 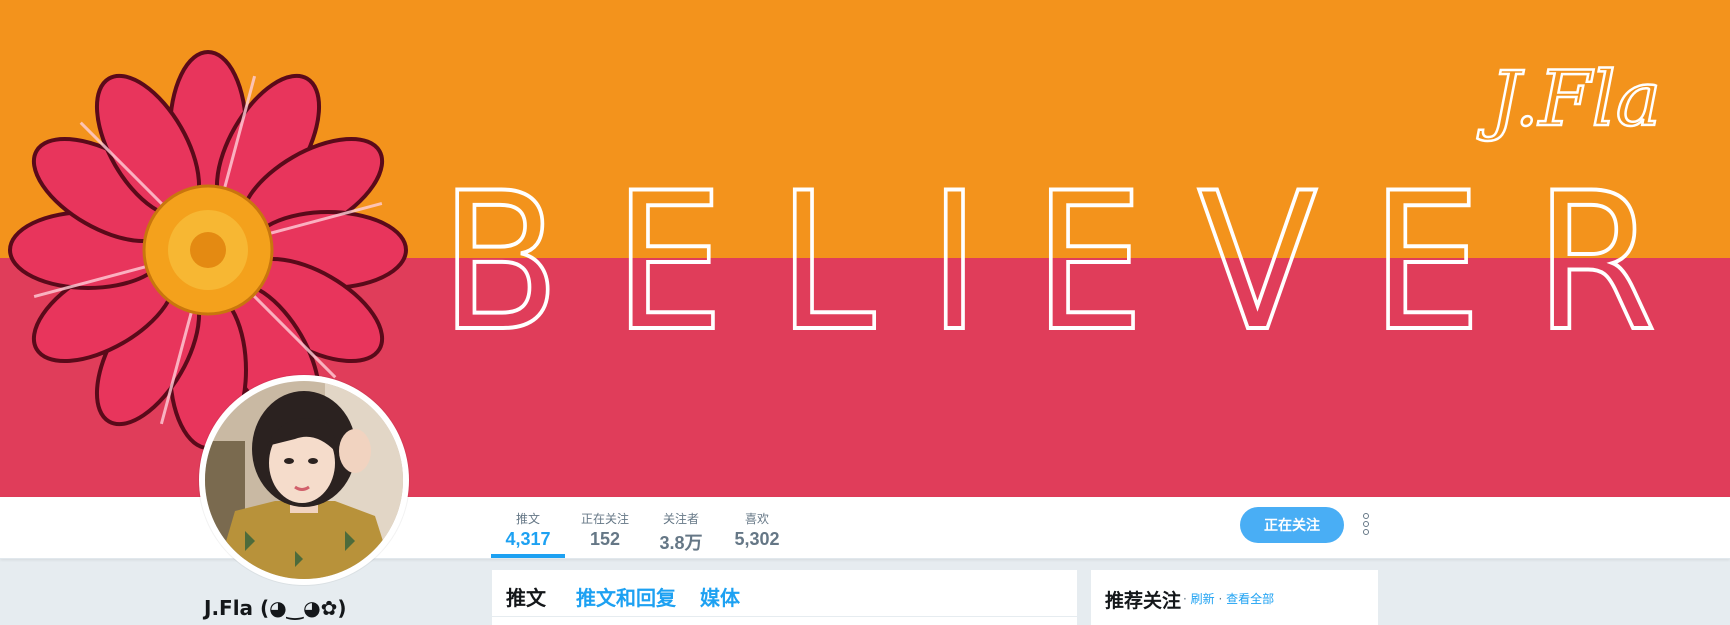 I want to click on stat-tweets: 推文 4,317, so click(x=528, y=527).